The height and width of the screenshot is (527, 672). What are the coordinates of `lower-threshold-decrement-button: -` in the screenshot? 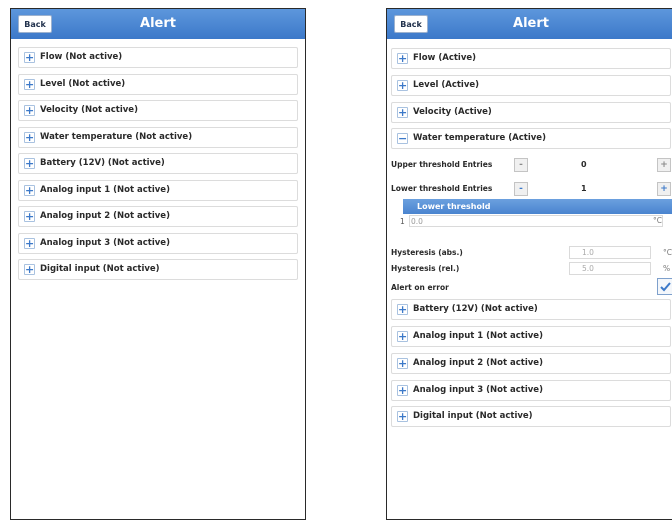 It's located at (521, 189).